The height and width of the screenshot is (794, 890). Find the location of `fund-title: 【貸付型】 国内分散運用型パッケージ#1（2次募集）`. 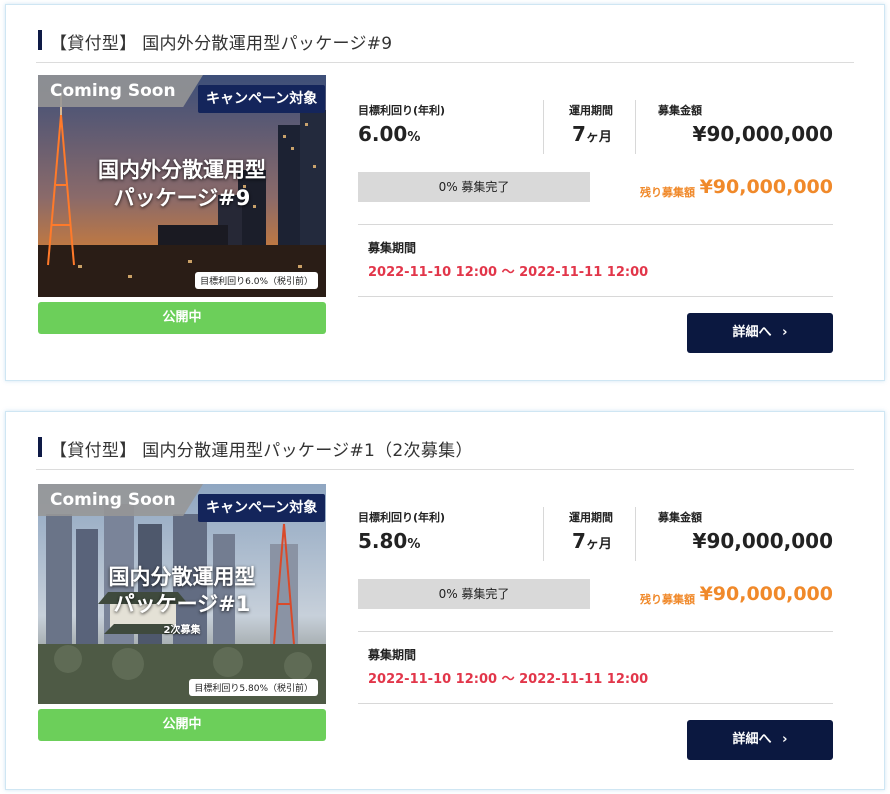

fund-title: 【貸付型】 国内分散運用型パッケージ#1（2次募集） is located at coordinates (261, 448).